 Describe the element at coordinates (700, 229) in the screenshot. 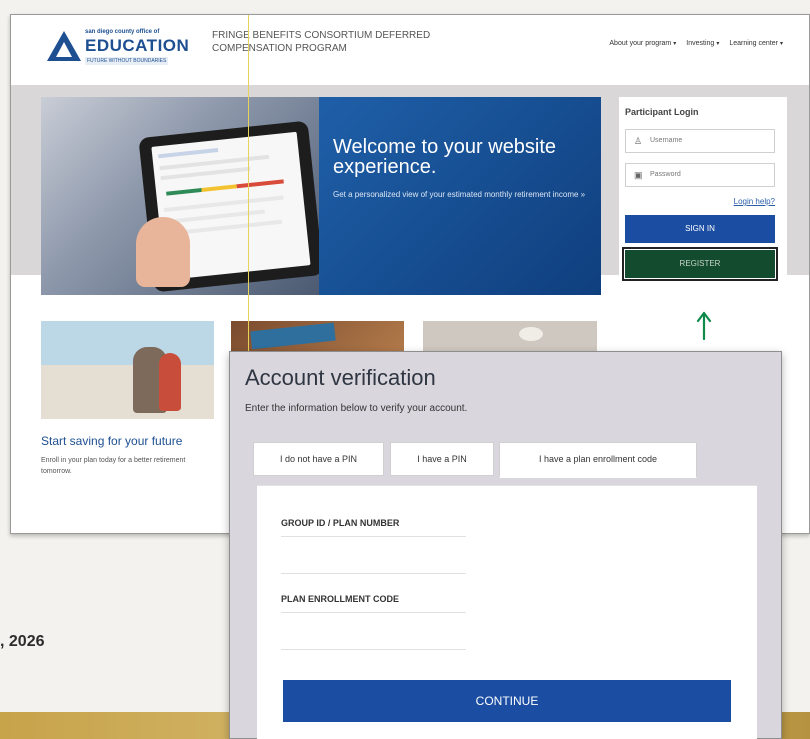

I see `sign-in-button: SIGN IN` at that location.